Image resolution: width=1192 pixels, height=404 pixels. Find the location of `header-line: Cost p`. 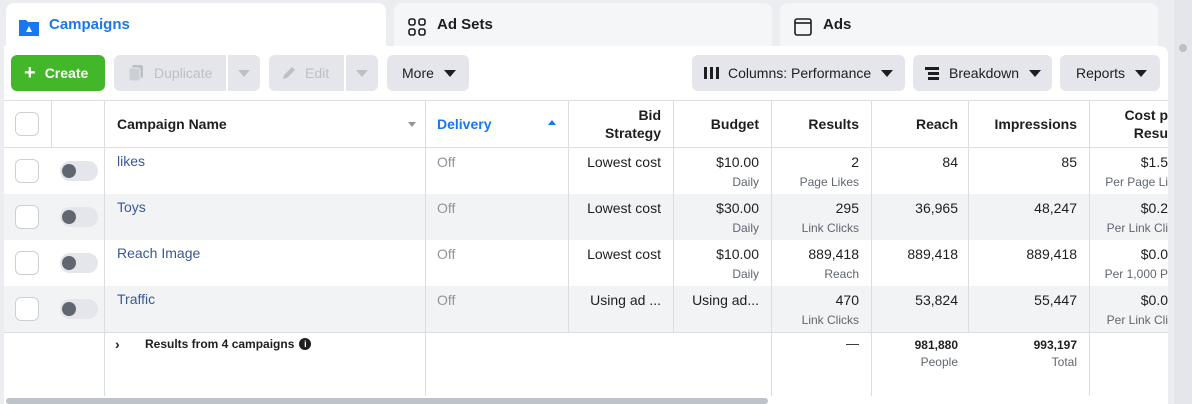

header-line: Cost p is located at coordinates (1146, 115).